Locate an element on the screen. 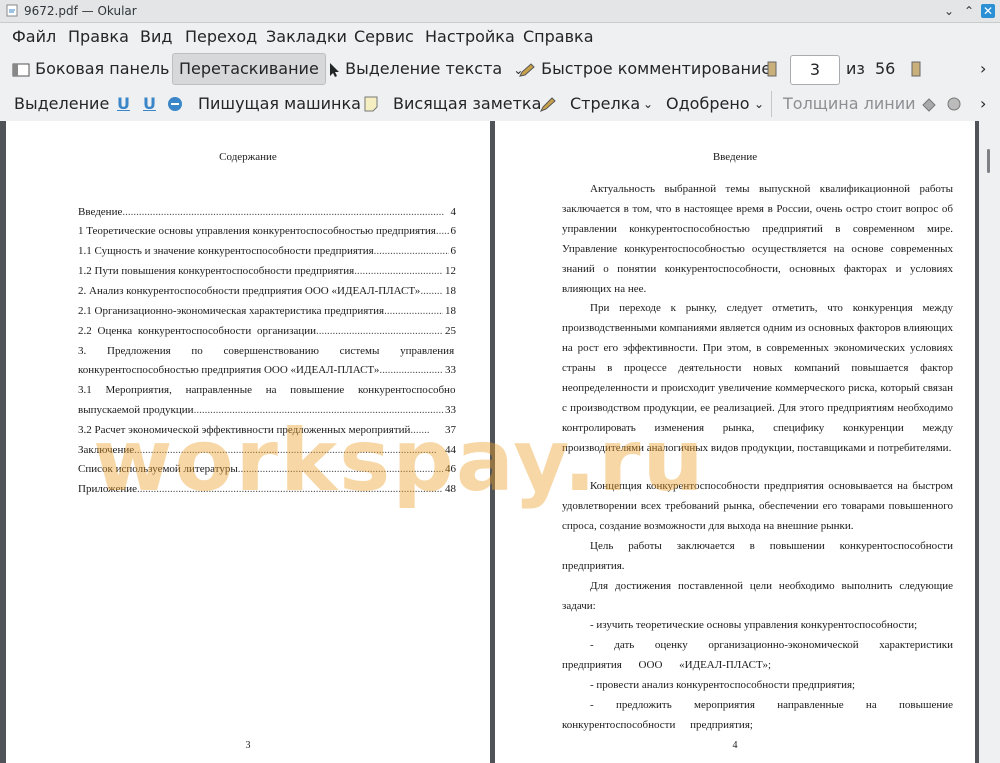 Image resolution: width=1000 pixels, height=763 pixels. sidebar-toggle-button: Боковая панель is located at coordinates (90, 69).